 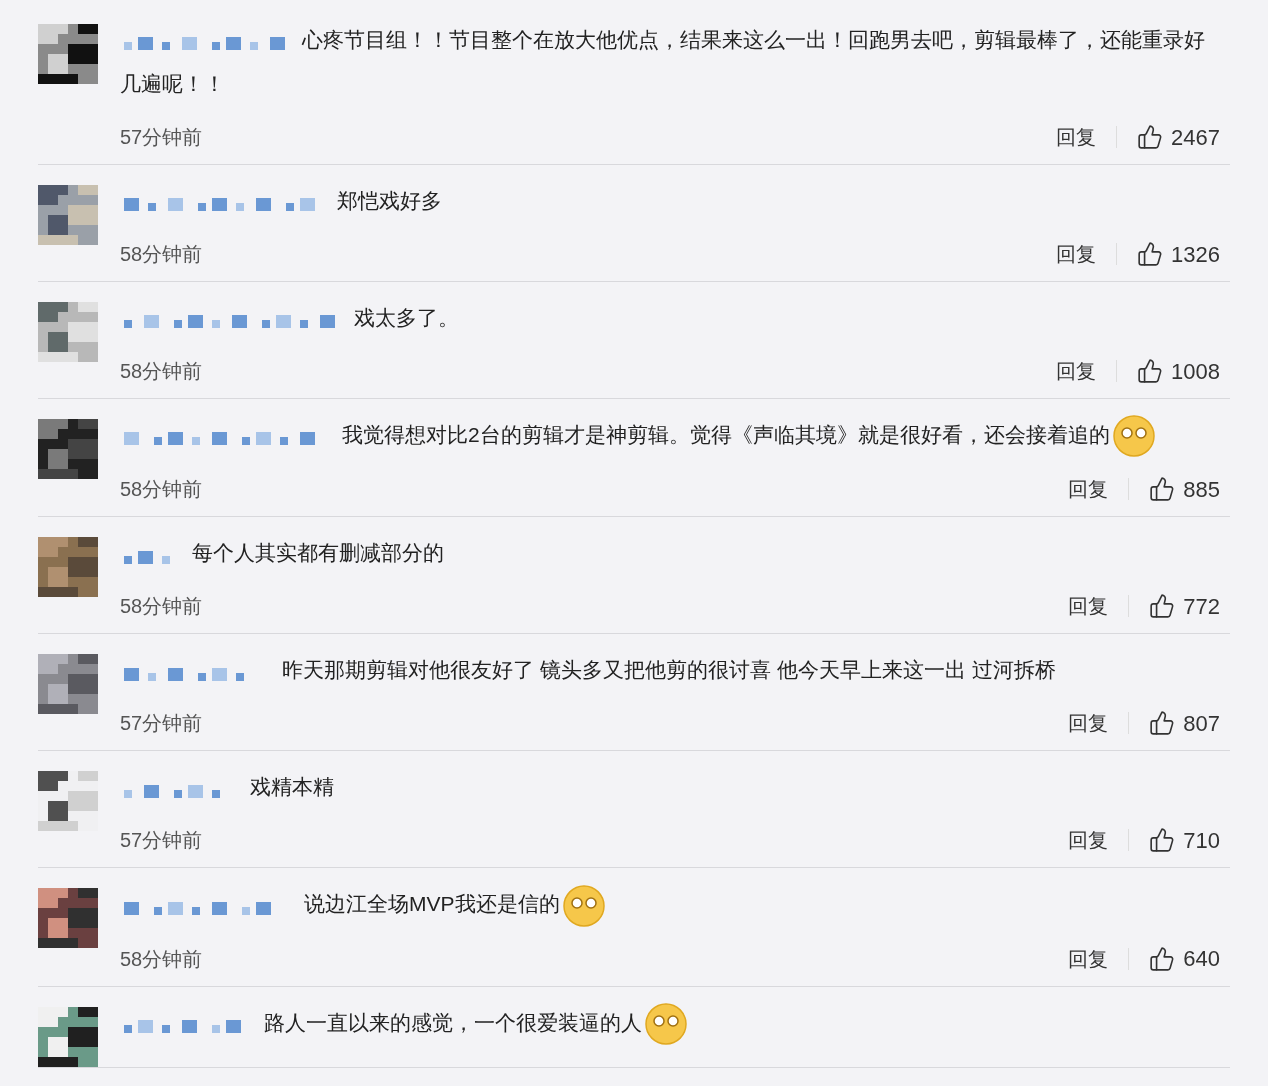 What do you see at coordinates (670, 670) in the screenshot?
I see `comment-text: 昨天那期剪辑对他很友好了 镜头多又把他剪的很讨喜 他今天早上来这一出 过河拆桥` at bounding box center [670, 670].